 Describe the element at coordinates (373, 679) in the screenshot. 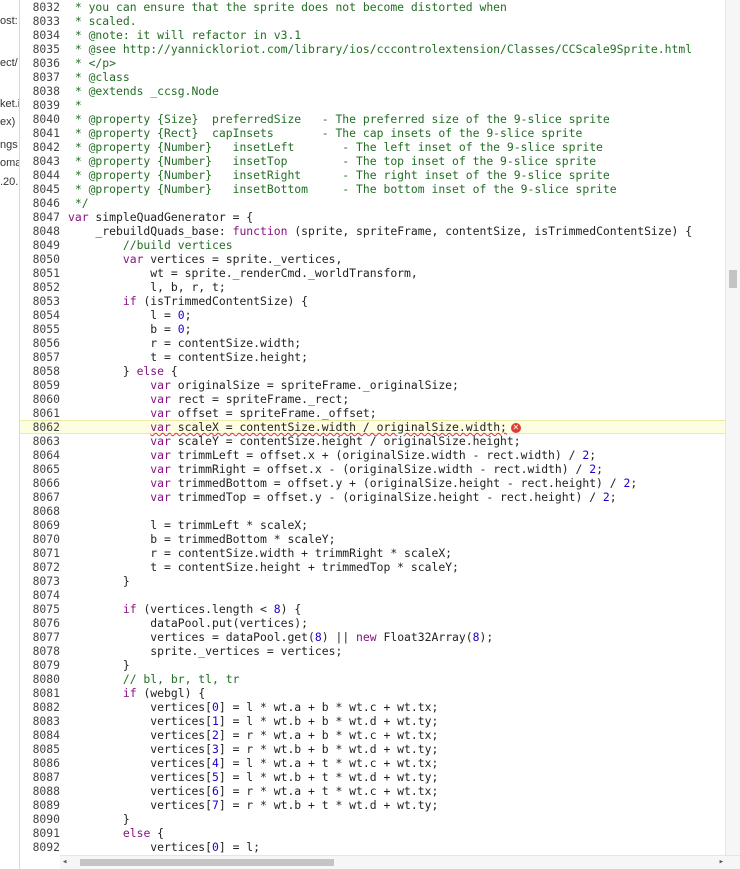

I see `code-line: 8080 // bl, br, tl, tr` at that location.